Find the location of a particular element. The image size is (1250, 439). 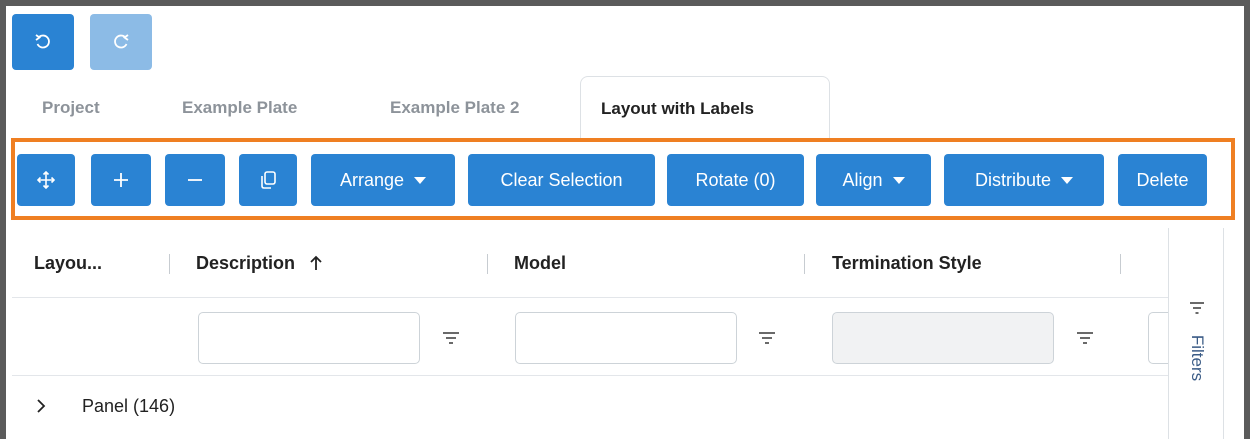

column-header-model: Model is located at coordinates (540, 263).